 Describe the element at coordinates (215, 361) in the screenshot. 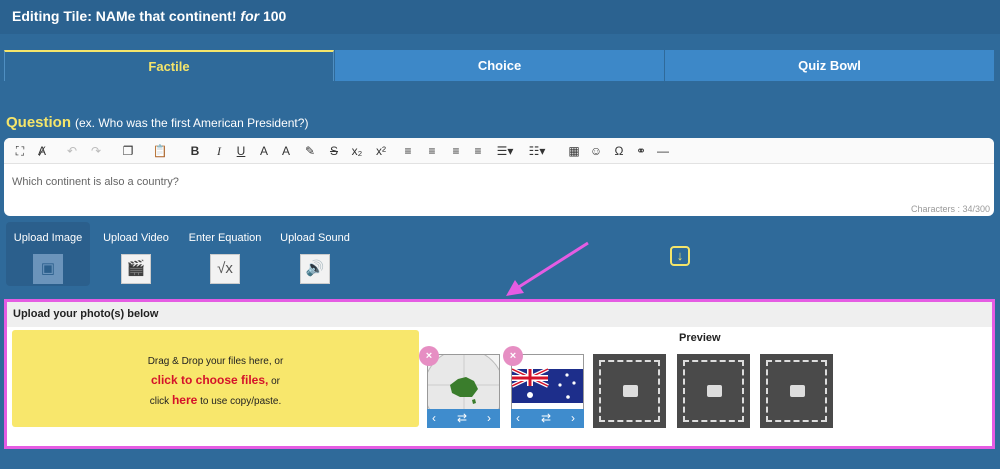

I see `drop-instructions: Drag & Drop your files here, or` at that location.